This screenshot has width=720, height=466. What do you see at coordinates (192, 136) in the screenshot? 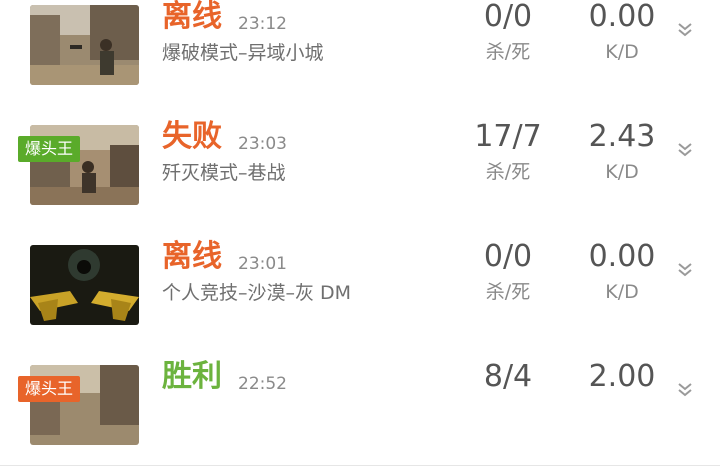
I see `match-result: 失败` at bounding box center [192, 136].